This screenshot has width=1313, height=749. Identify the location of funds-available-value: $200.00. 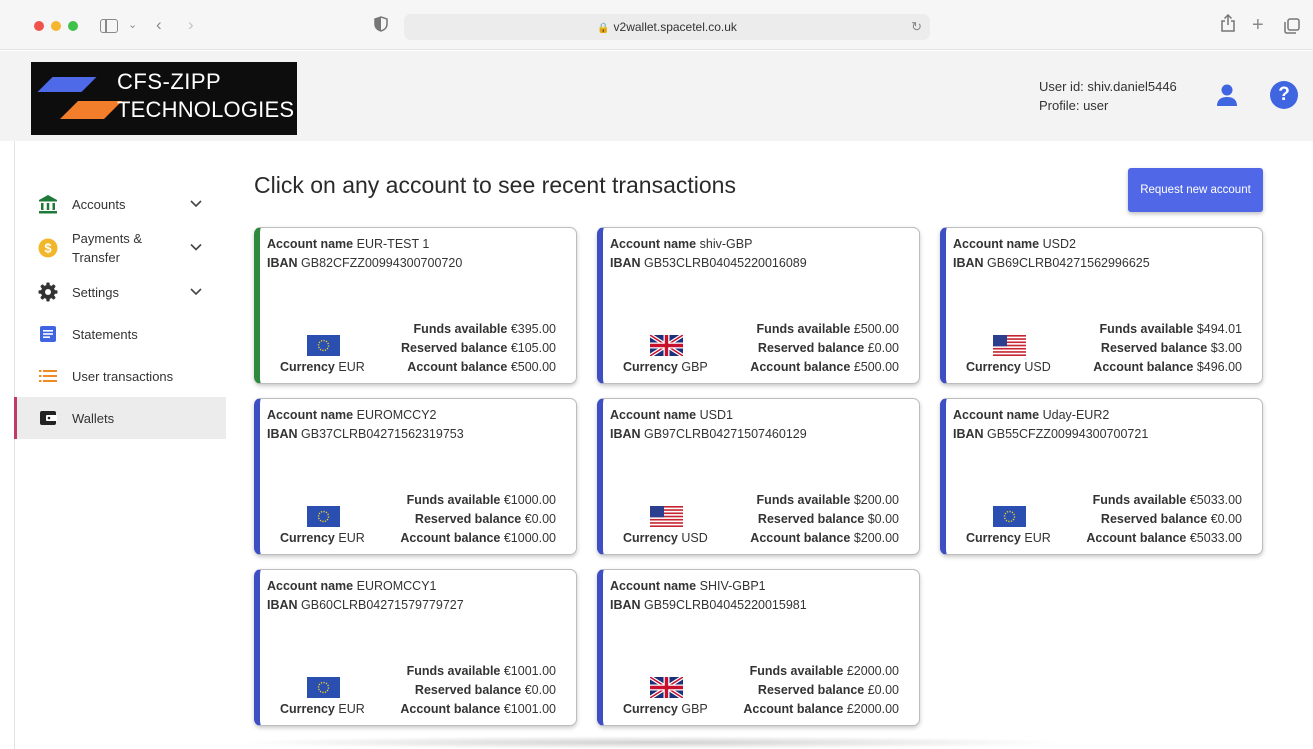
(876, 500).